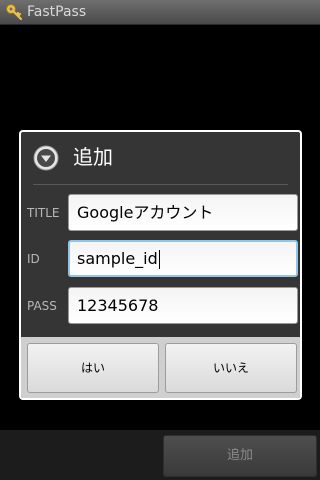 The height and width of the screenshot is (480, 320). What do you see at coordinates (240, 456) in the screenshot?
I see `bottom-add-button: 追加` at bounding box center [240, 456].